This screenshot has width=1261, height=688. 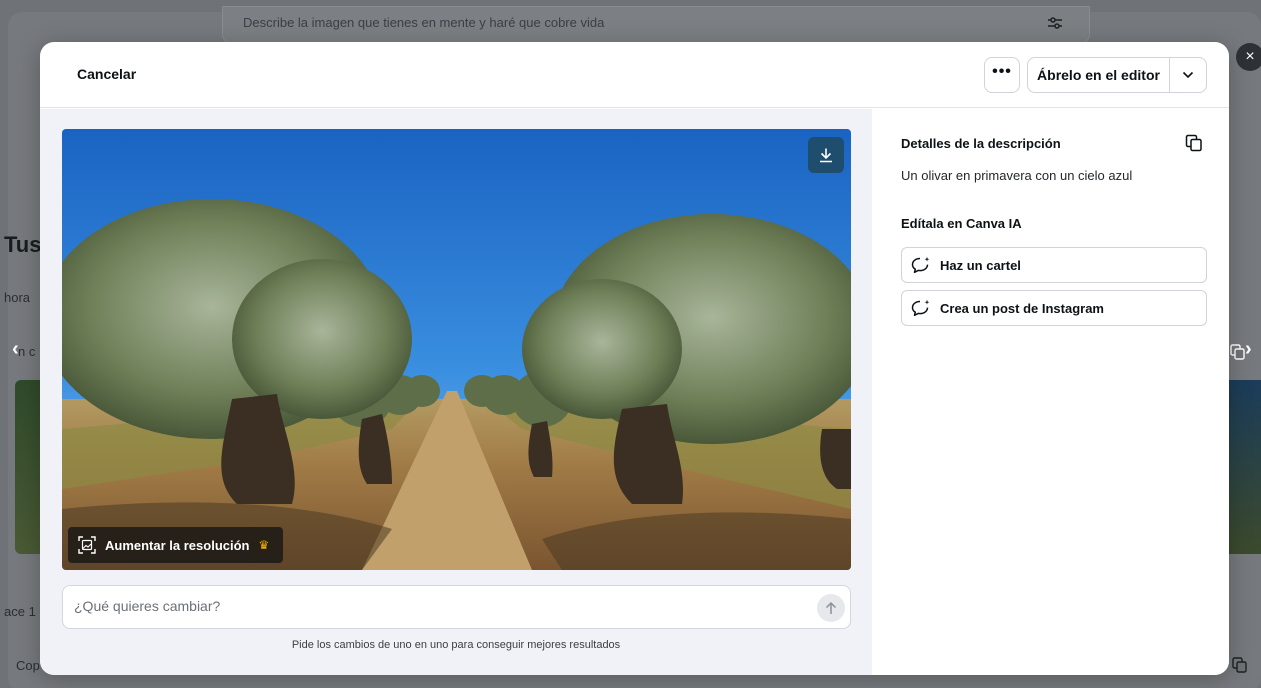 What do you see at coordinates (17, 297) in the screenshot?
I see `background-subtitle-fragment: hora` at bounding box center [17, 297].